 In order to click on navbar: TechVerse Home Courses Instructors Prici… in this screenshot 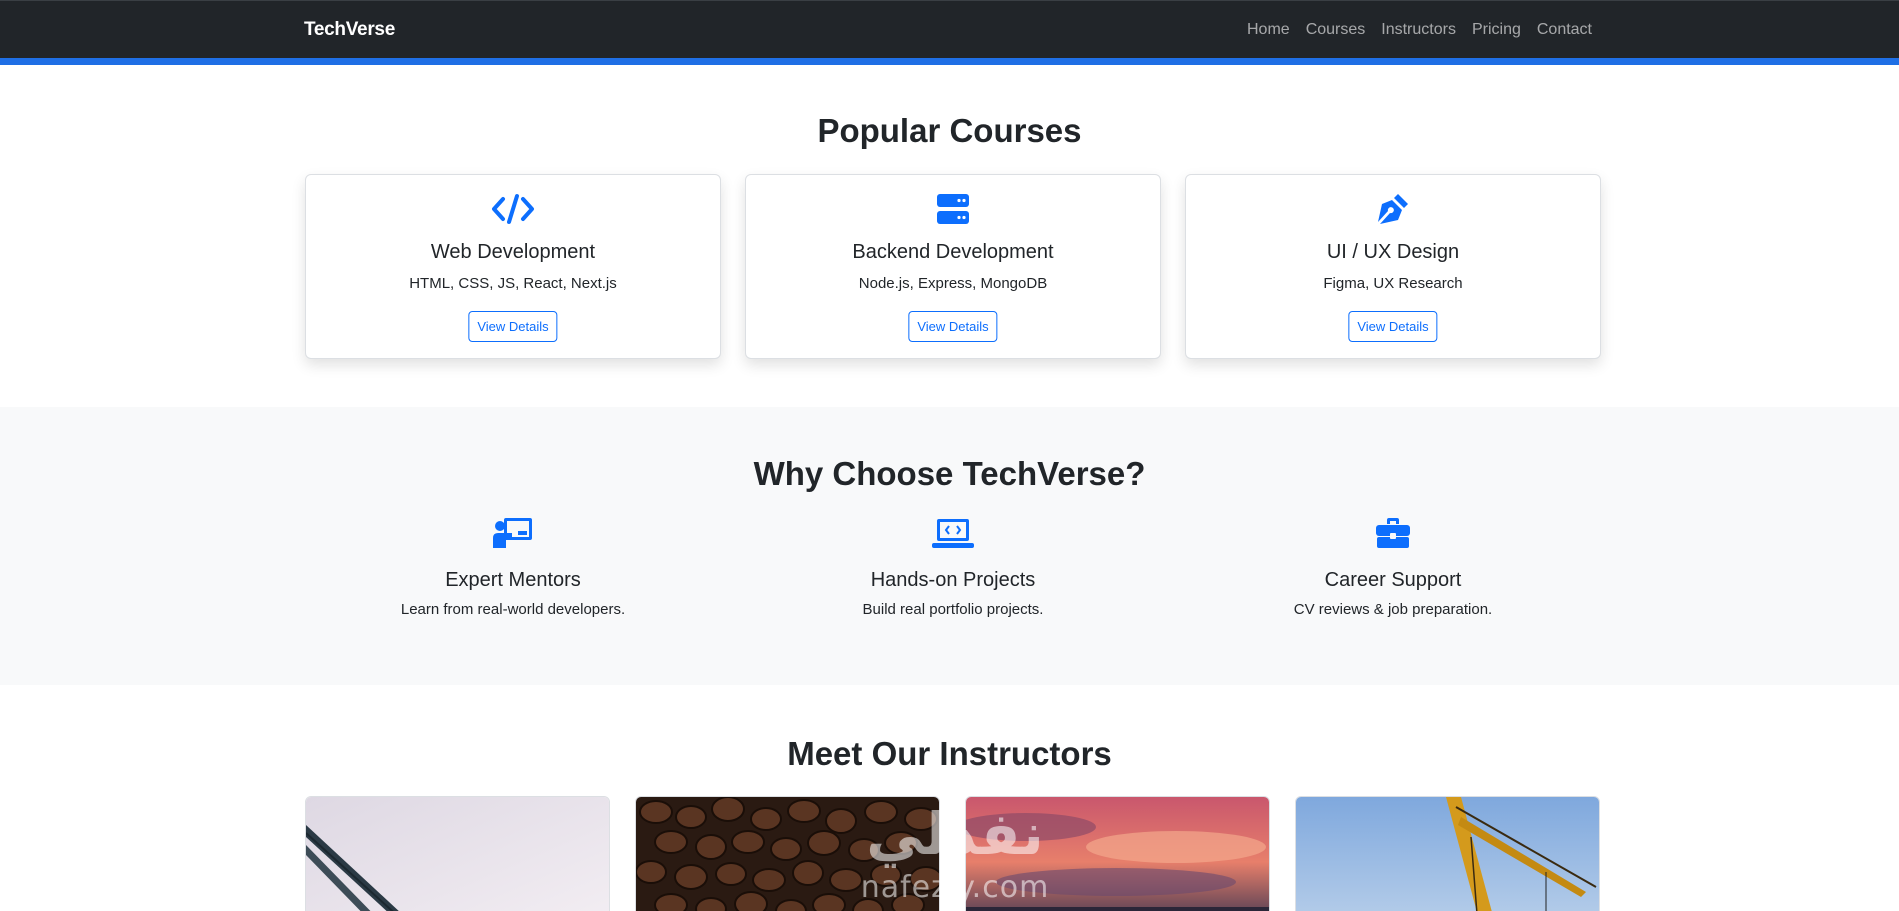, I will do `click(949, 32)`.